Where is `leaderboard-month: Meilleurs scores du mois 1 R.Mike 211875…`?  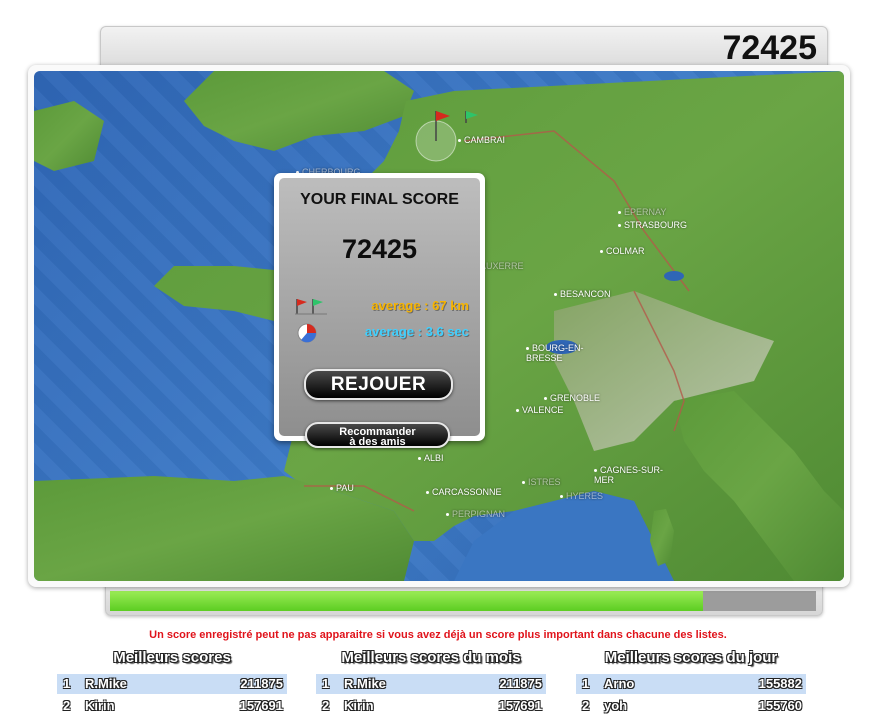 leaderboard-month: Meilleurs scores du mois 1 R.Mike 211875… is located at coordinates (431, 682).